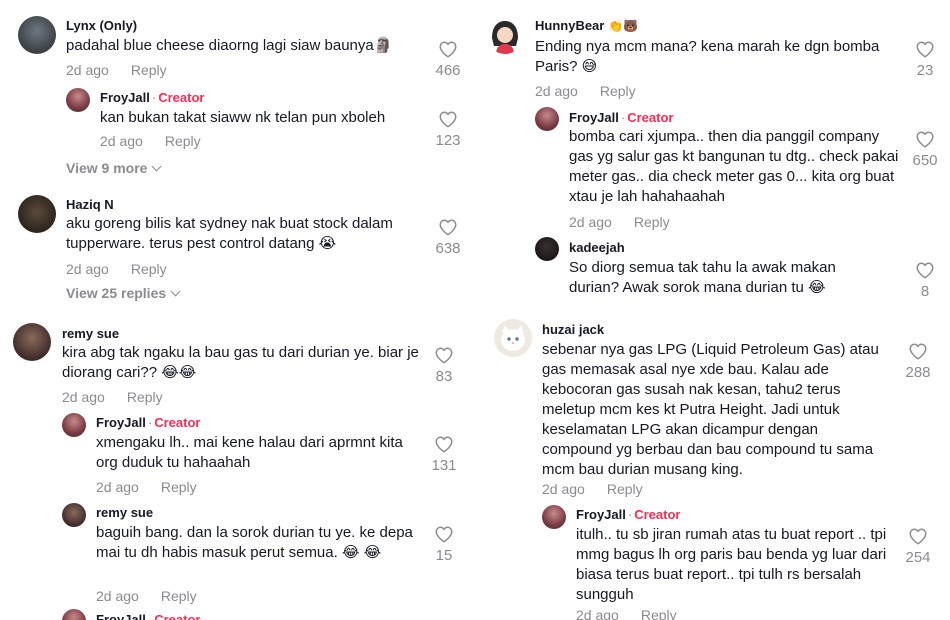 The height and width of the screenshot is (620, 950). Describe the element at coordinates (569, 25) in the screenshot. I see `comment-author: HunnyBear` at that location.